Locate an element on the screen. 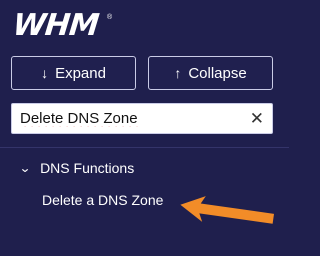 Image resolution: width=320 pixels, height=256 pixels. expand-label: Expand is located at coordinates (80, 73).